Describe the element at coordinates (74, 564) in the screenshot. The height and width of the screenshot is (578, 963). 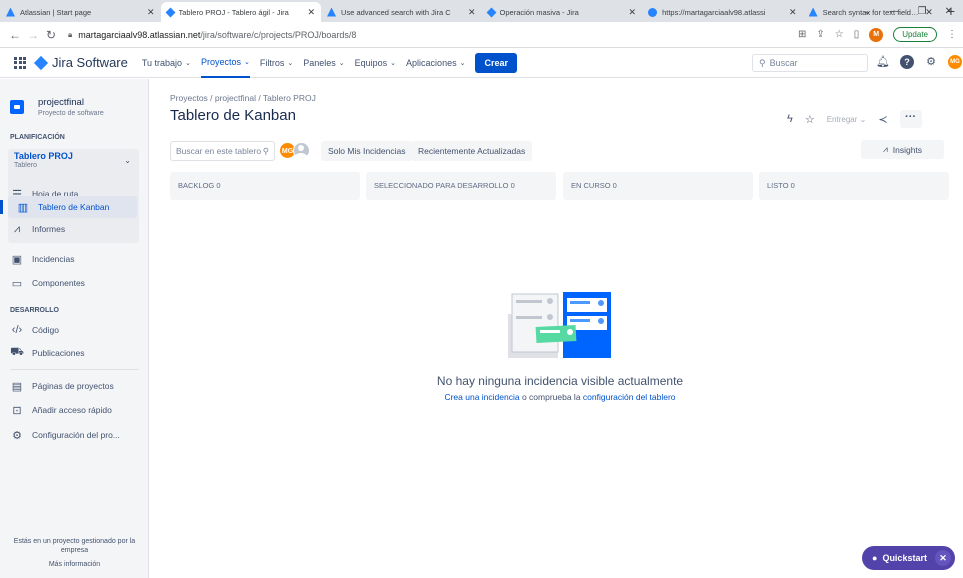
I see `learn-more-link: Más información` at that location.